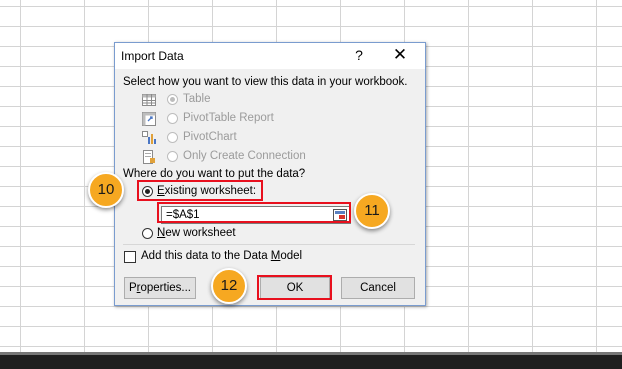 This screenshot has height=369, width=622. I want to click on cell-reference-highlight, so click(254, 212).